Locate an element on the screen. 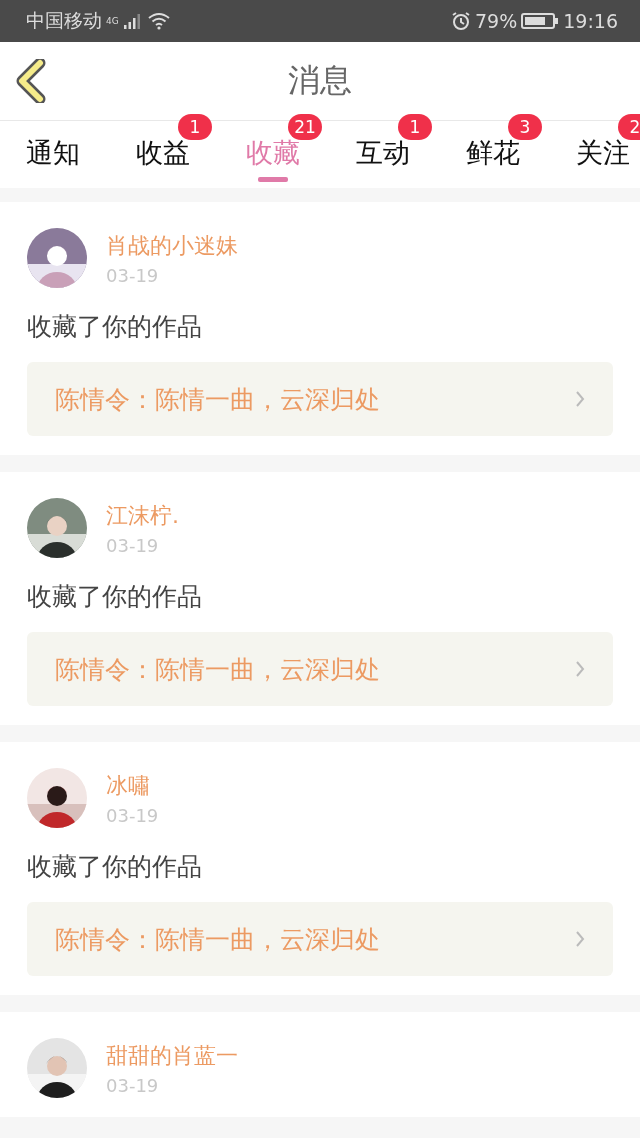 Image resolution: width=640 pixels, height=1138 pixels. back-button is located at coordinates (31, 81).